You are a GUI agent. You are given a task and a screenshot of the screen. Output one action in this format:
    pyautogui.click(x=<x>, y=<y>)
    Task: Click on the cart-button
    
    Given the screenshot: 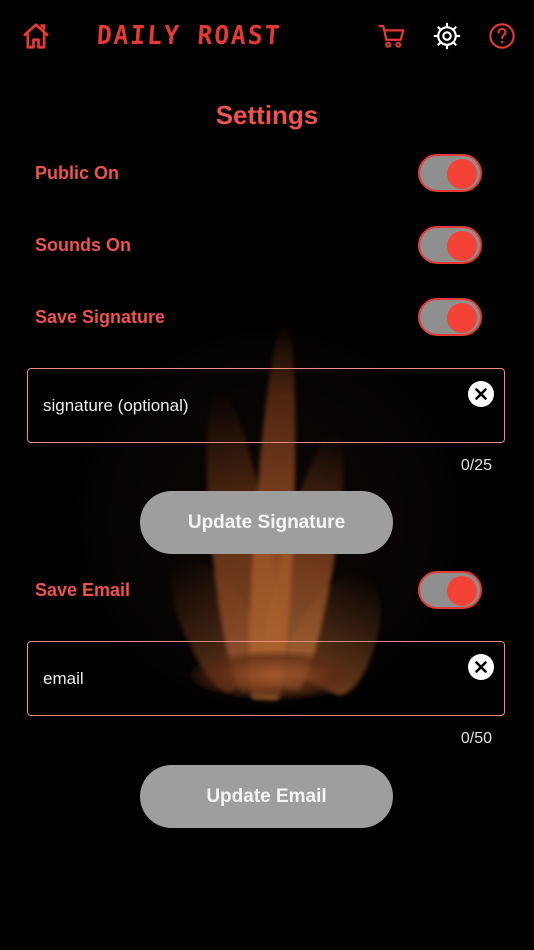 What is the action you would take?
    pyautogui.click(x=392, y=36)
    